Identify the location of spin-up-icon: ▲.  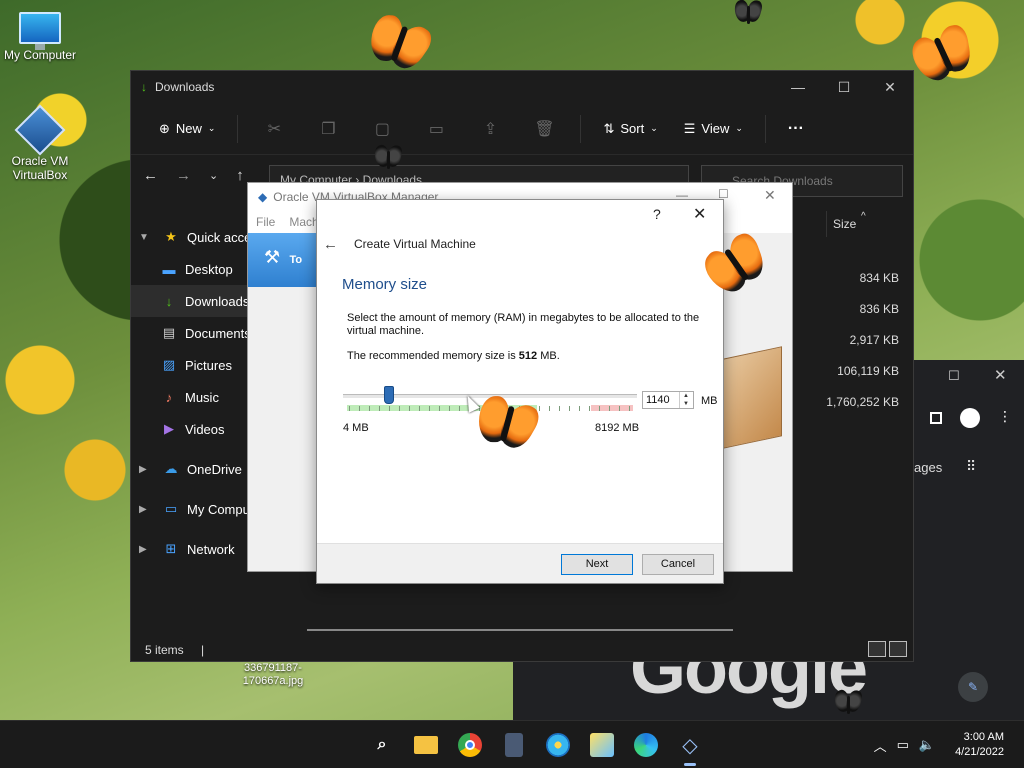
(686, 396).